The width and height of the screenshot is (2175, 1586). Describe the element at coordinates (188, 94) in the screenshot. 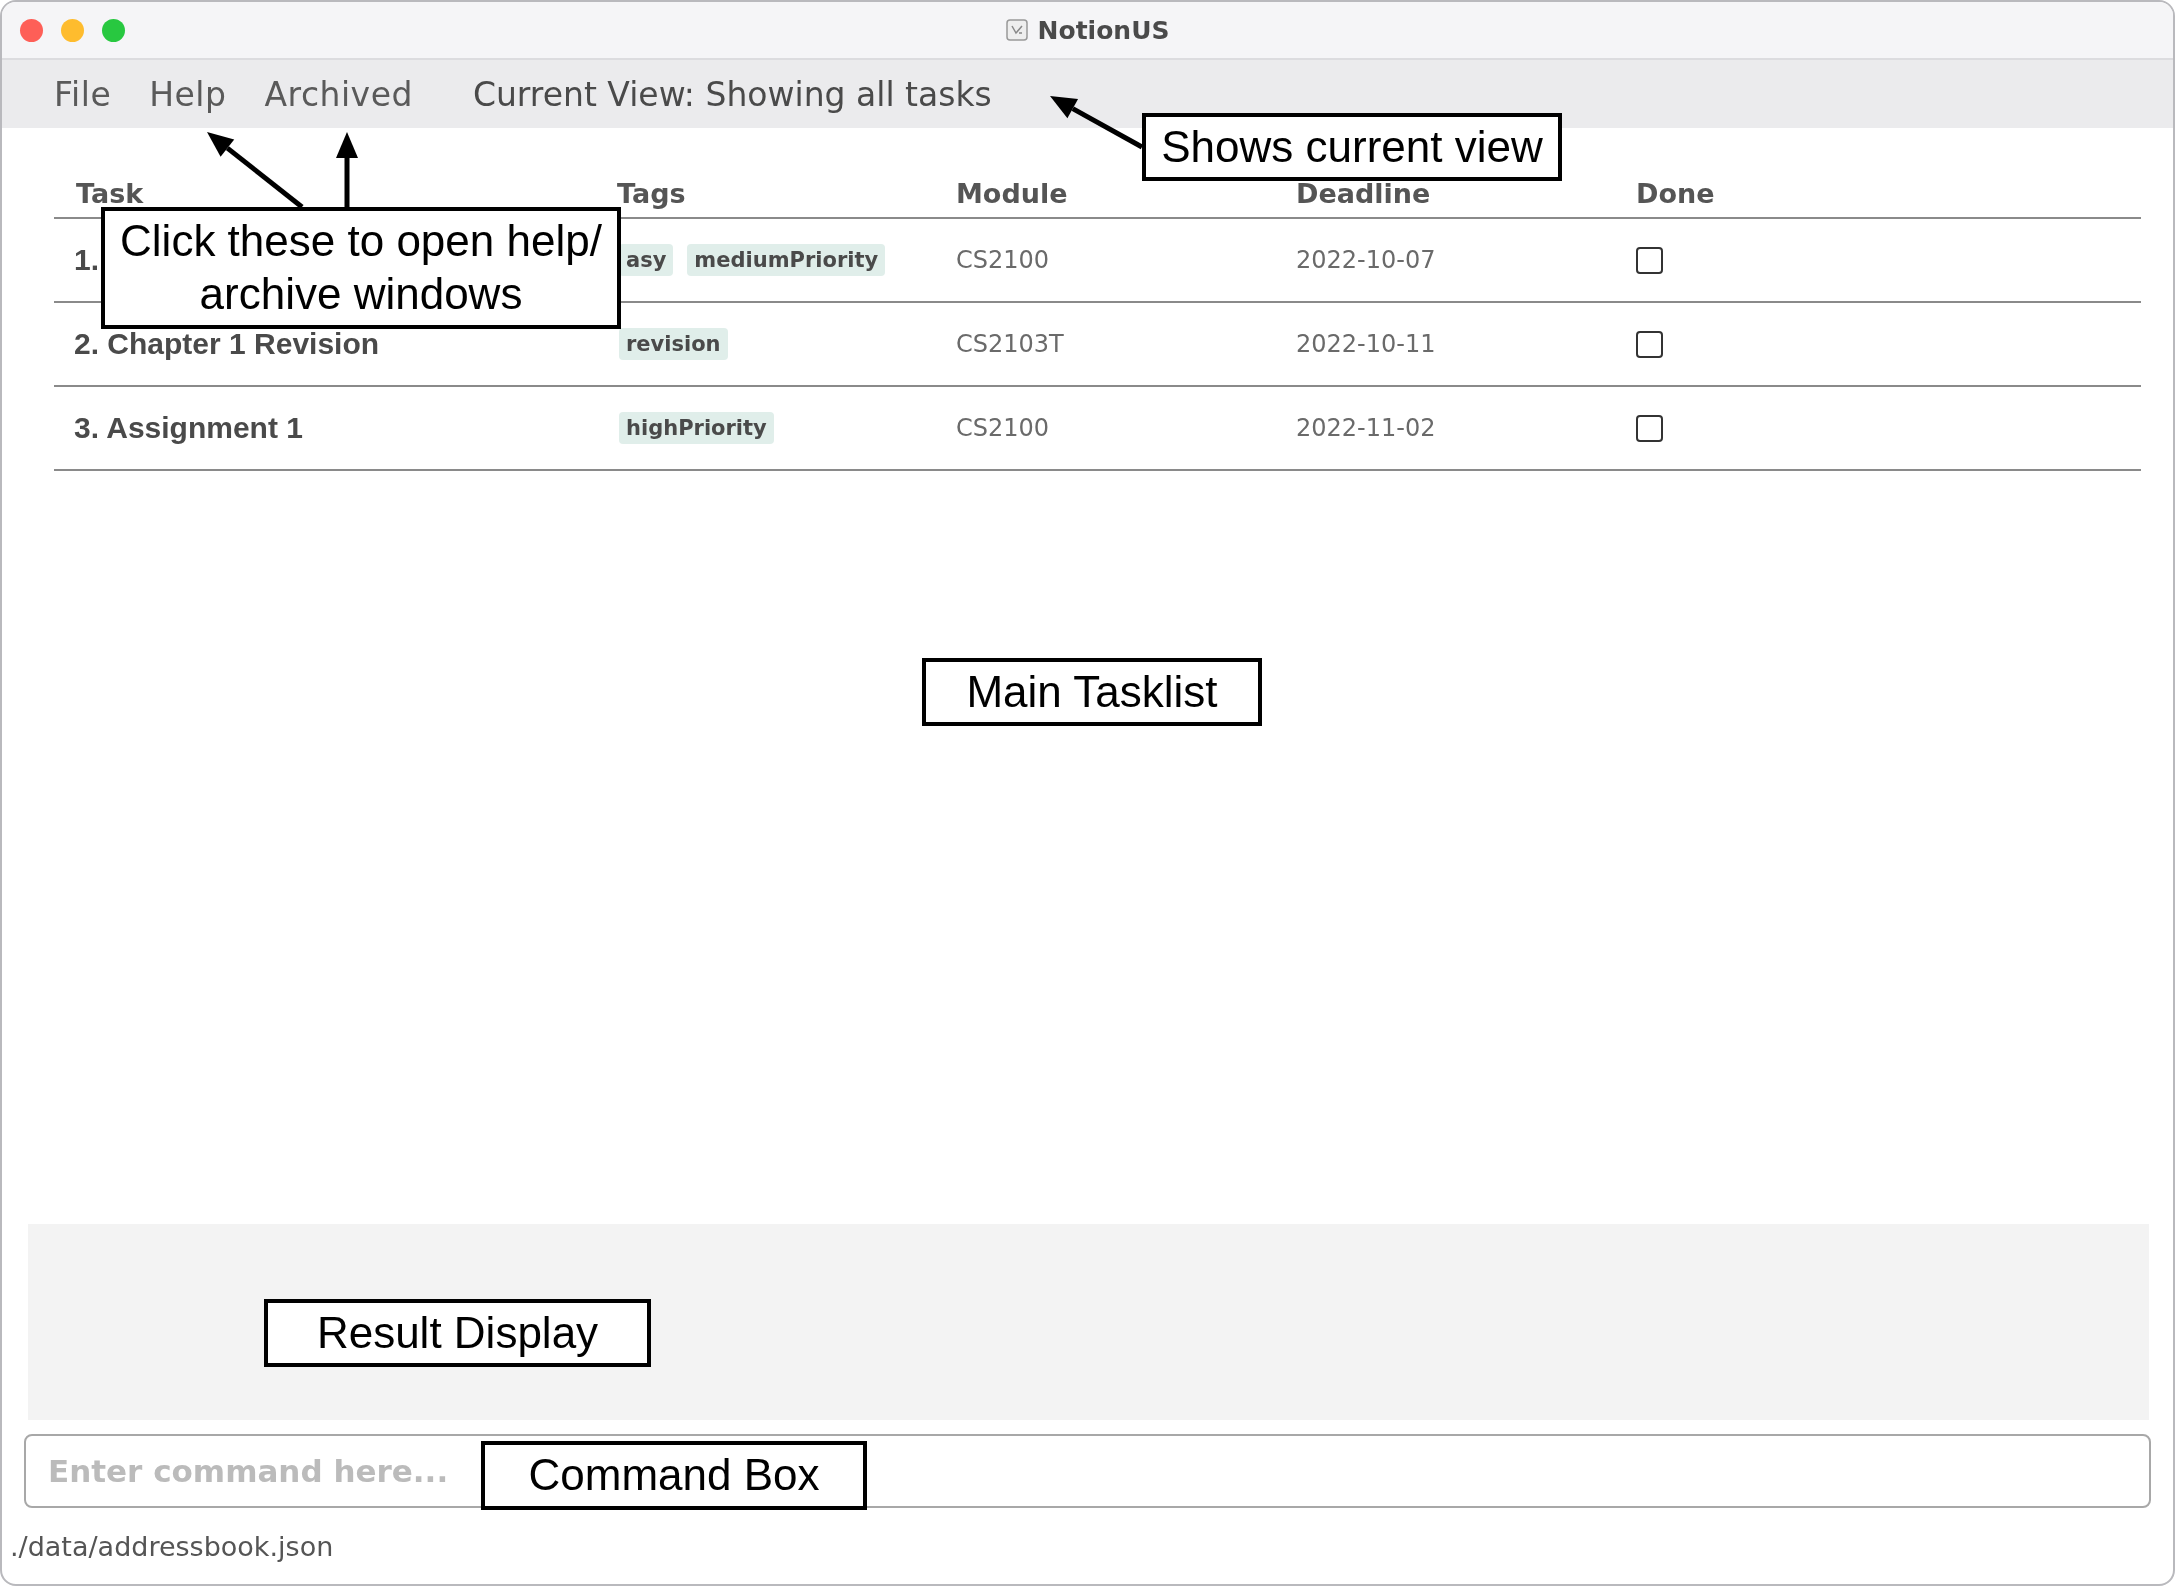

I see `menu-item: Help` at that location.